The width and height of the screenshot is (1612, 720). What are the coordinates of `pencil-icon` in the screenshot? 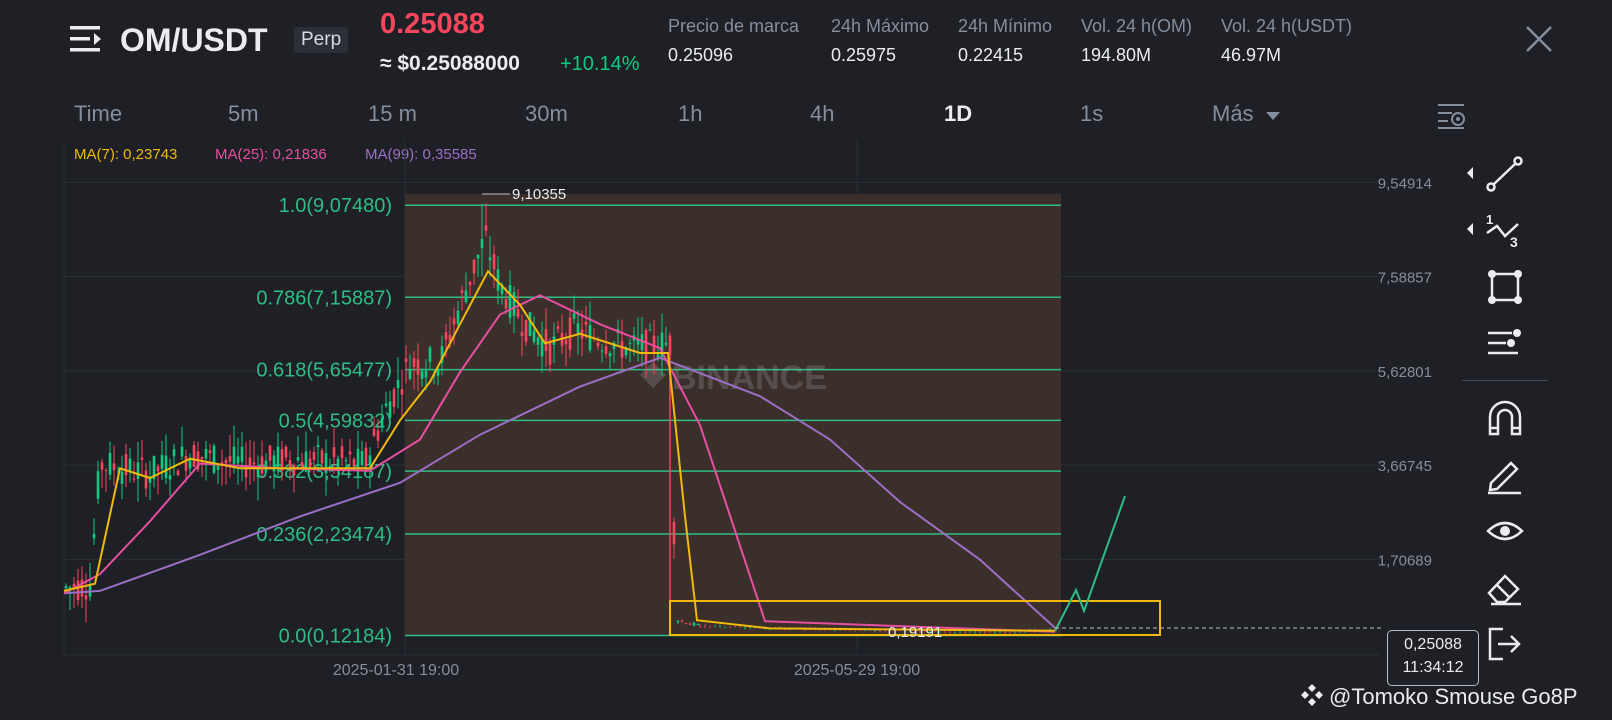 It's located at (1505, 475).